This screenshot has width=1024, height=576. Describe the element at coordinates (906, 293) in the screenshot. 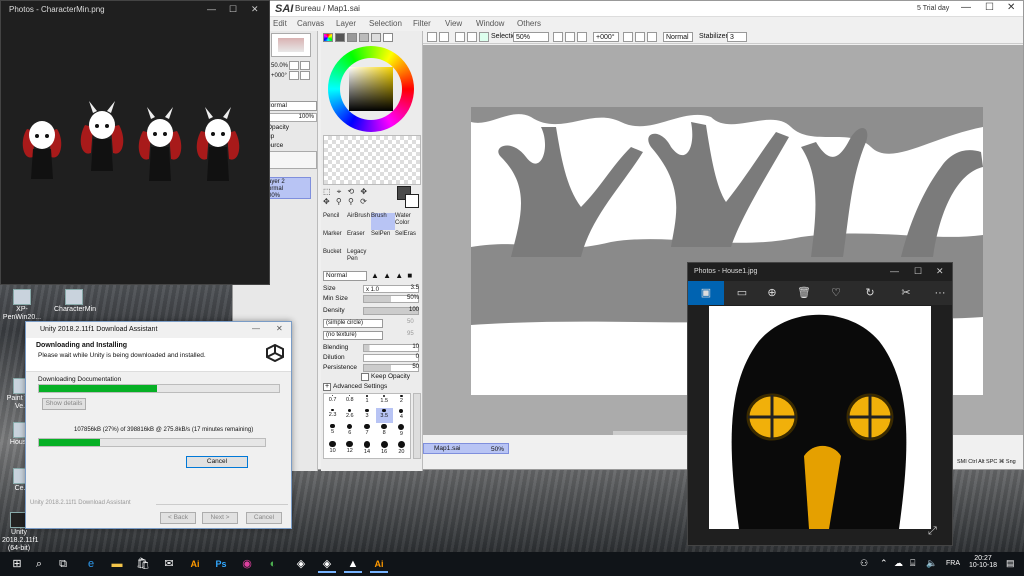

I see `edit-icon: ✂` at that location.